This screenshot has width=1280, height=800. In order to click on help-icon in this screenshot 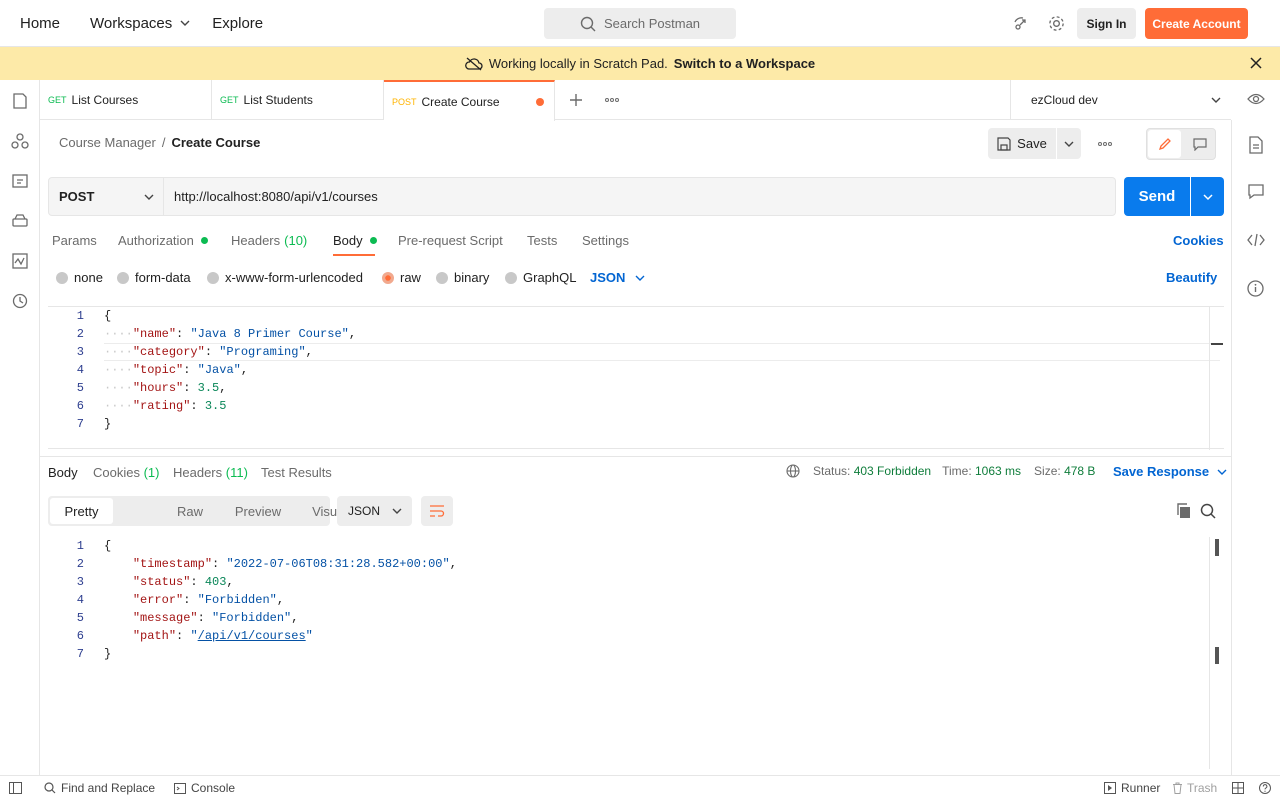, I will do `click(1265, 788)`.